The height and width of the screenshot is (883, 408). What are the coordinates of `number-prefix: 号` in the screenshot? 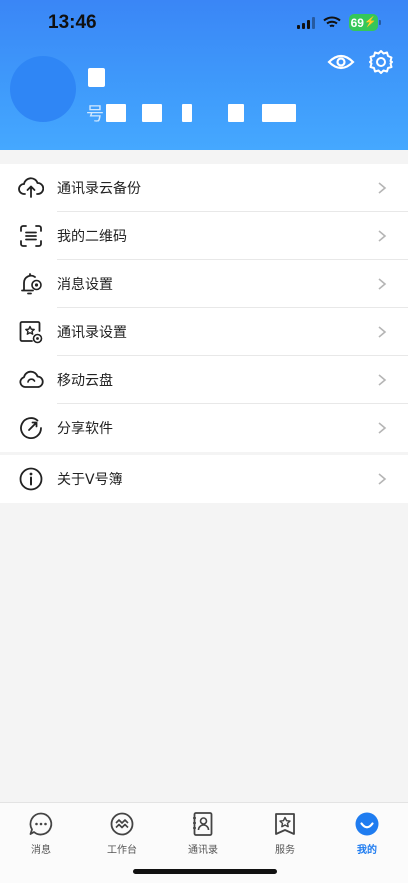 It's located at (95, 114).